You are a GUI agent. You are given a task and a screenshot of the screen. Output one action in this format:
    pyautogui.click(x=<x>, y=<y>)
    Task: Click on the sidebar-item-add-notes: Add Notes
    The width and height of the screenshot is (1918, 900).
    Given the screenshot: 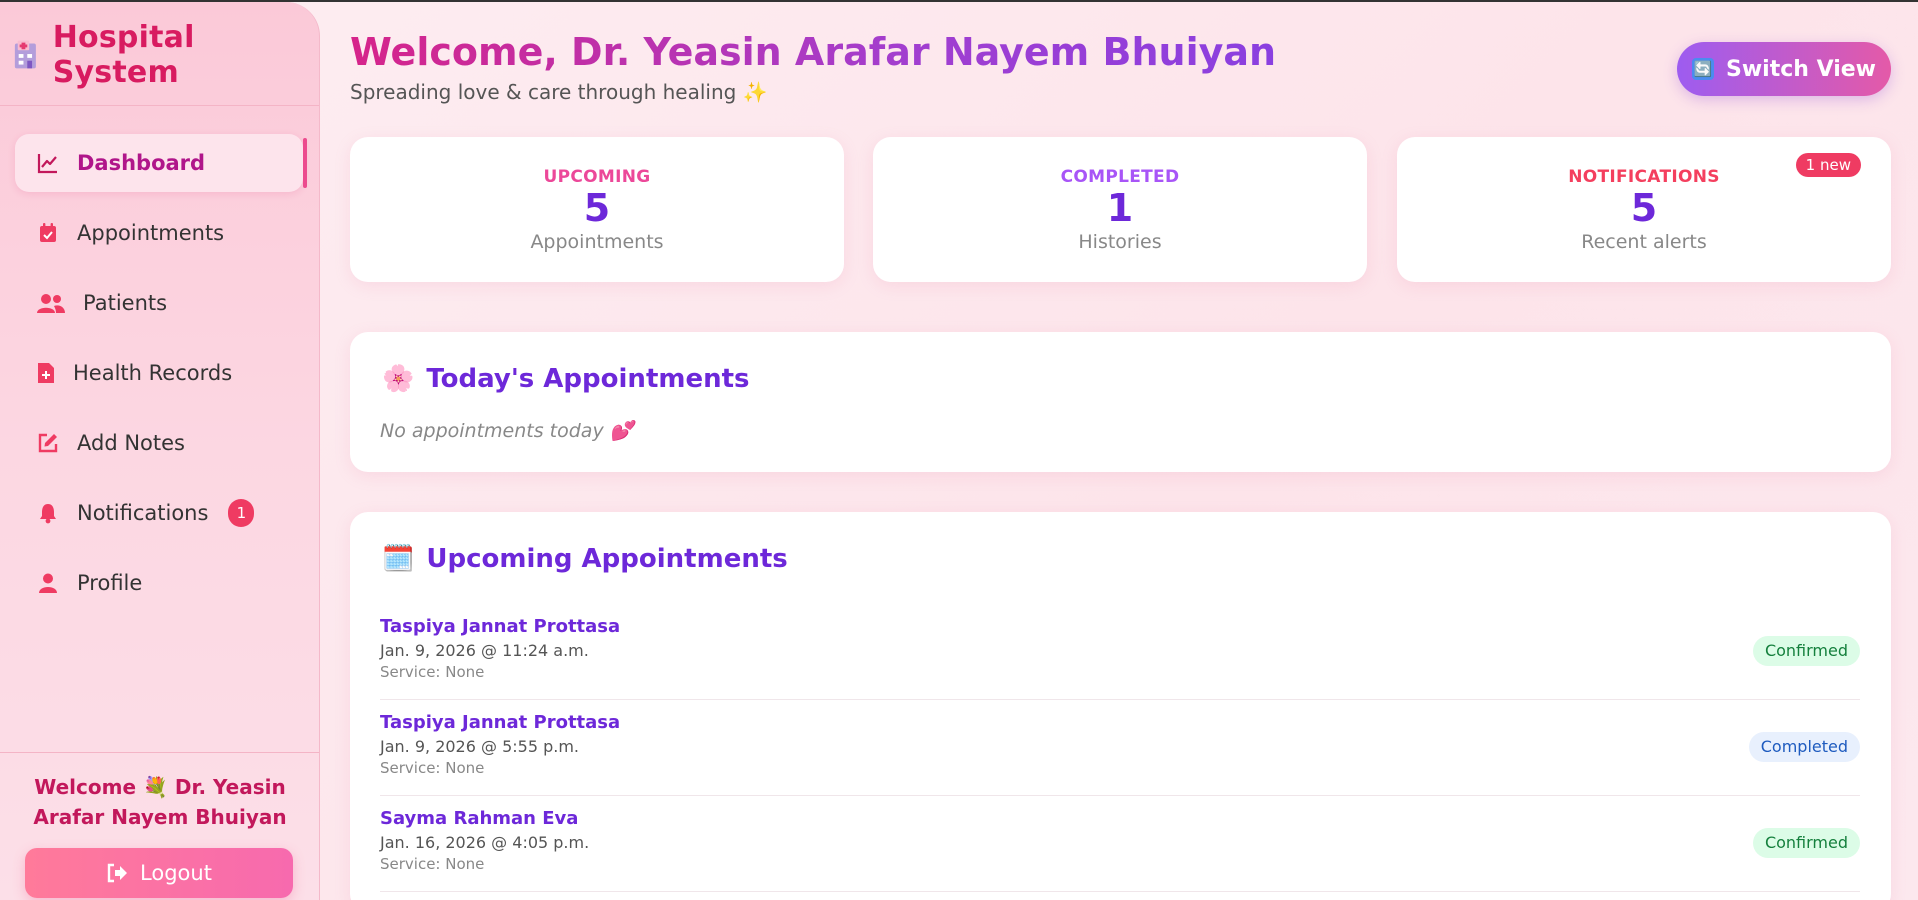 What is the action you would take?
    pyautogui.click(x=159, y=443)
    